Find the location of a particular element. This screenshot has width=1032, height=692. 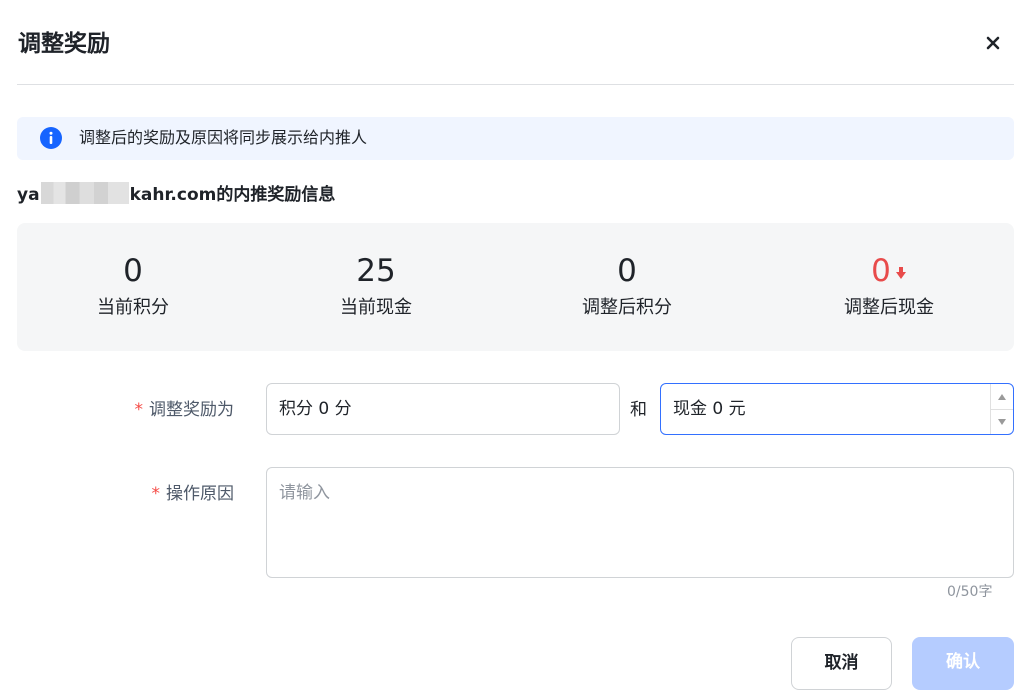

info-icon is located at coordinates (51, 138).